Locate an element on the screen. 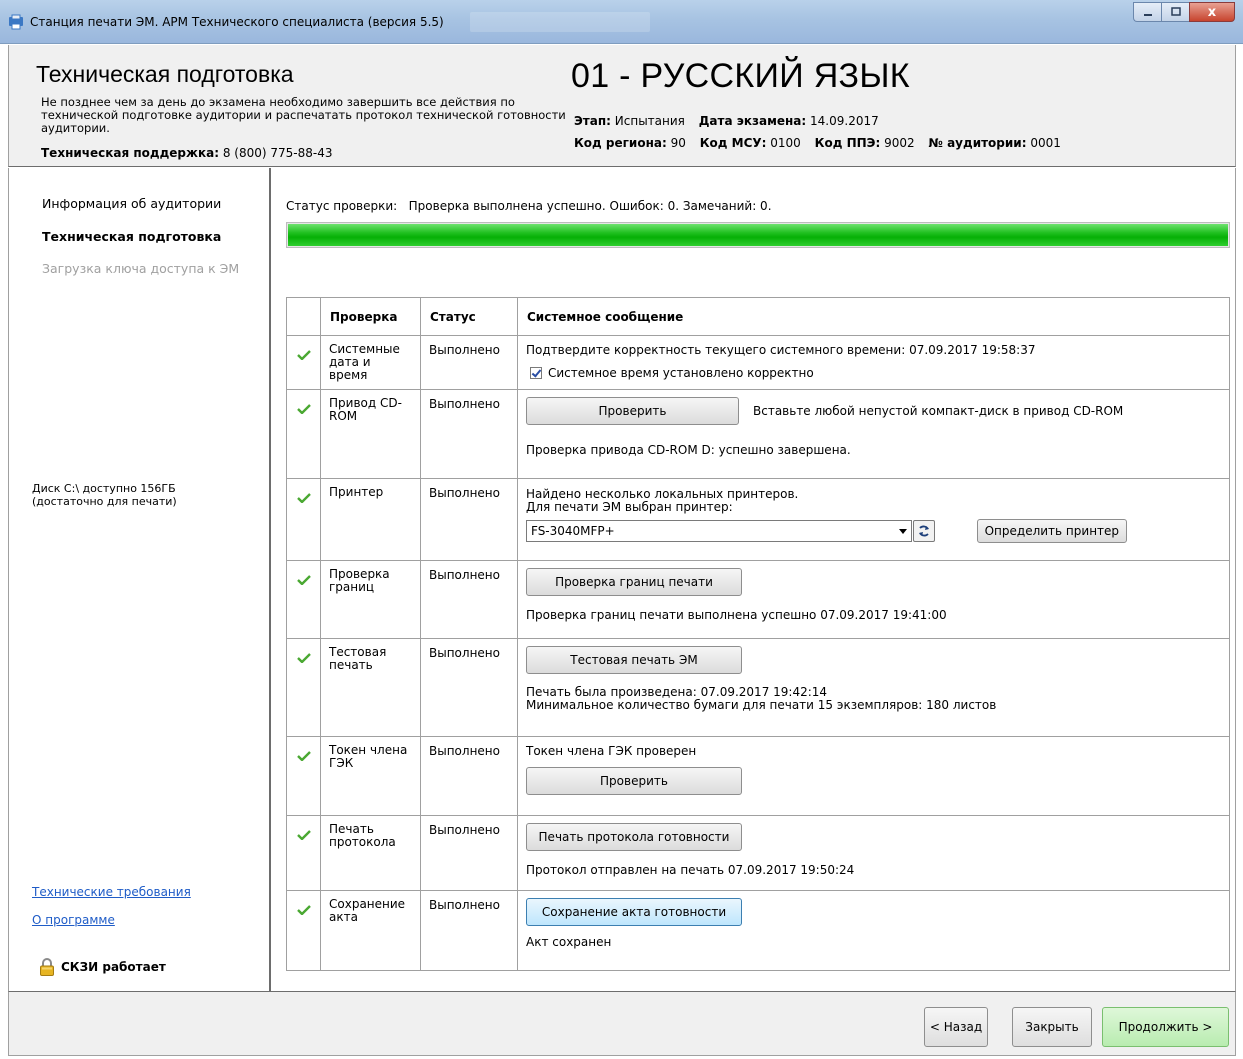  minimize-icon is located at coordinates (1147, 15).